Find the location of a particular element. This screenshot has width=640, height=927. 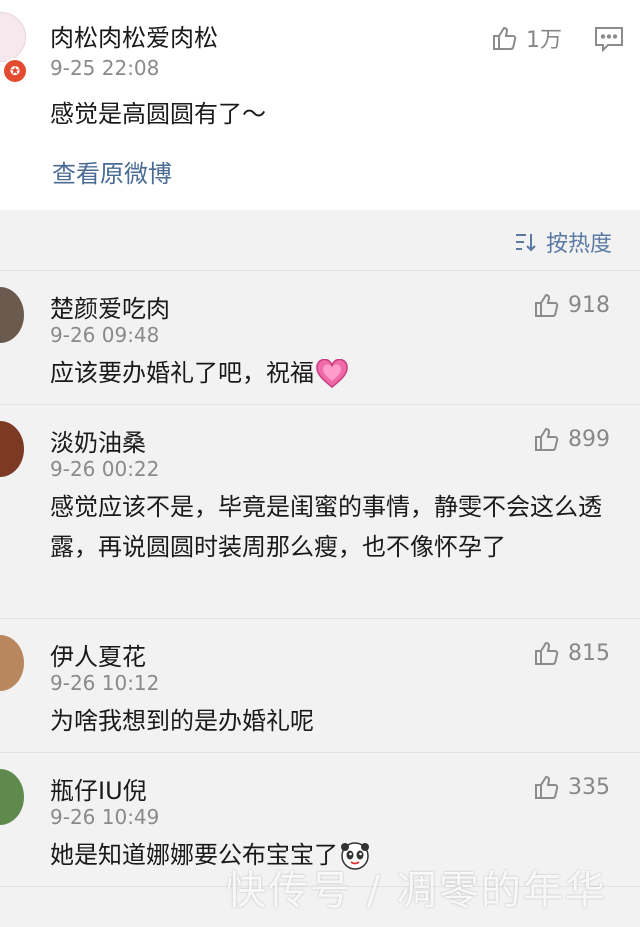

comment-icon is located at coordinates (609, 39).